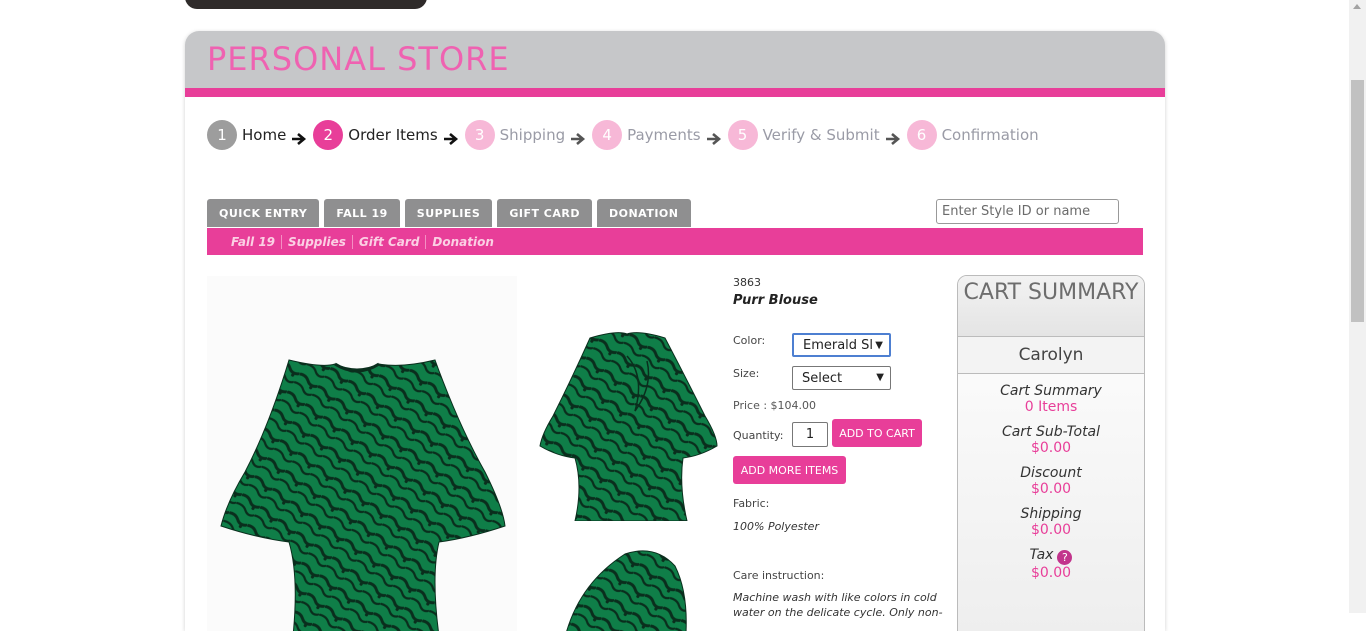 The width and height of the screenshot is (1366, 631). Describe the element at coordinates (1051, 391) in the screenshot. I see `cart-summary-label: Cart Summary` at that location.